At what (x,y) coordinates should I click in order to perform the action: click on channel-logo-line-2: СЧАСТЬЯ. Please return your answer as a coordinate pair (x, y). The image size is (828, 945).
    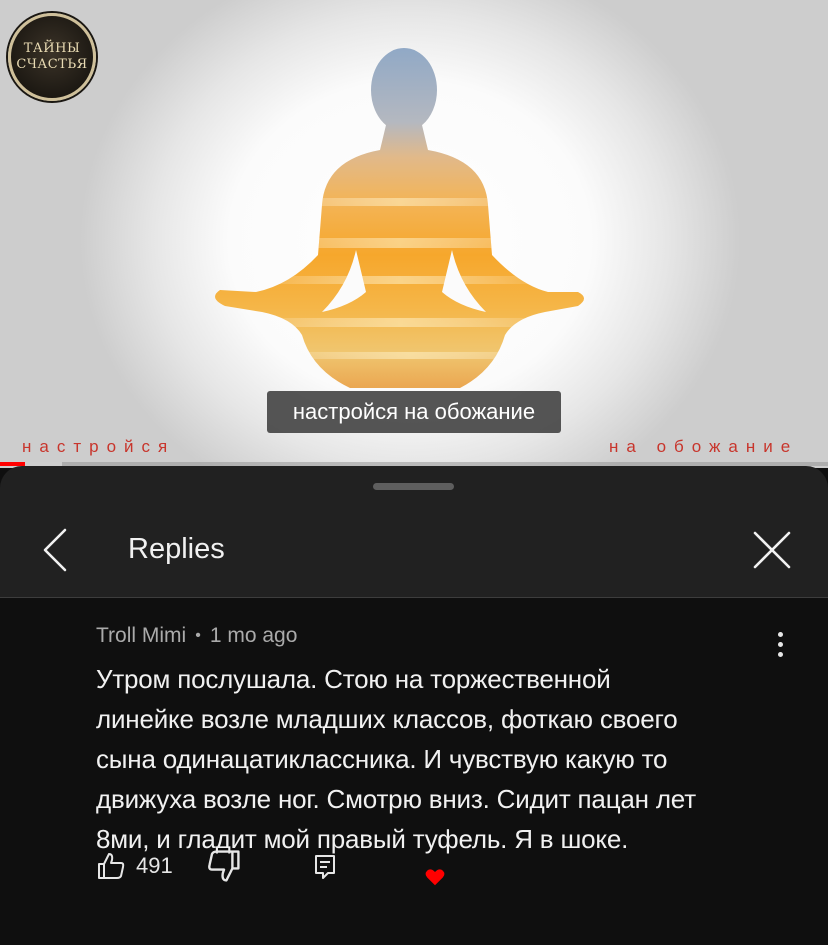
    Looking at the image, I should click on (52, 64).